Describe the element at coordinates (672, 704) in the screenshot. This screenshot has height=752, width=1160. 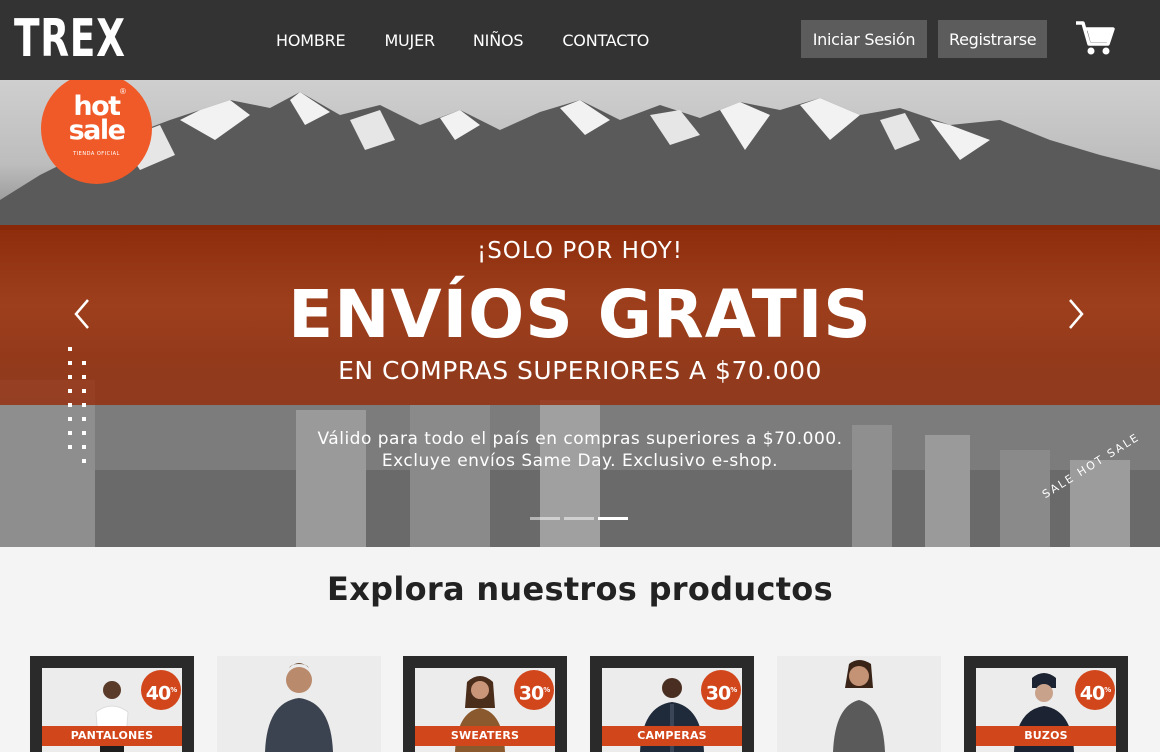
I see `product-card-camperas: 30% CAMPERAS` at that location.